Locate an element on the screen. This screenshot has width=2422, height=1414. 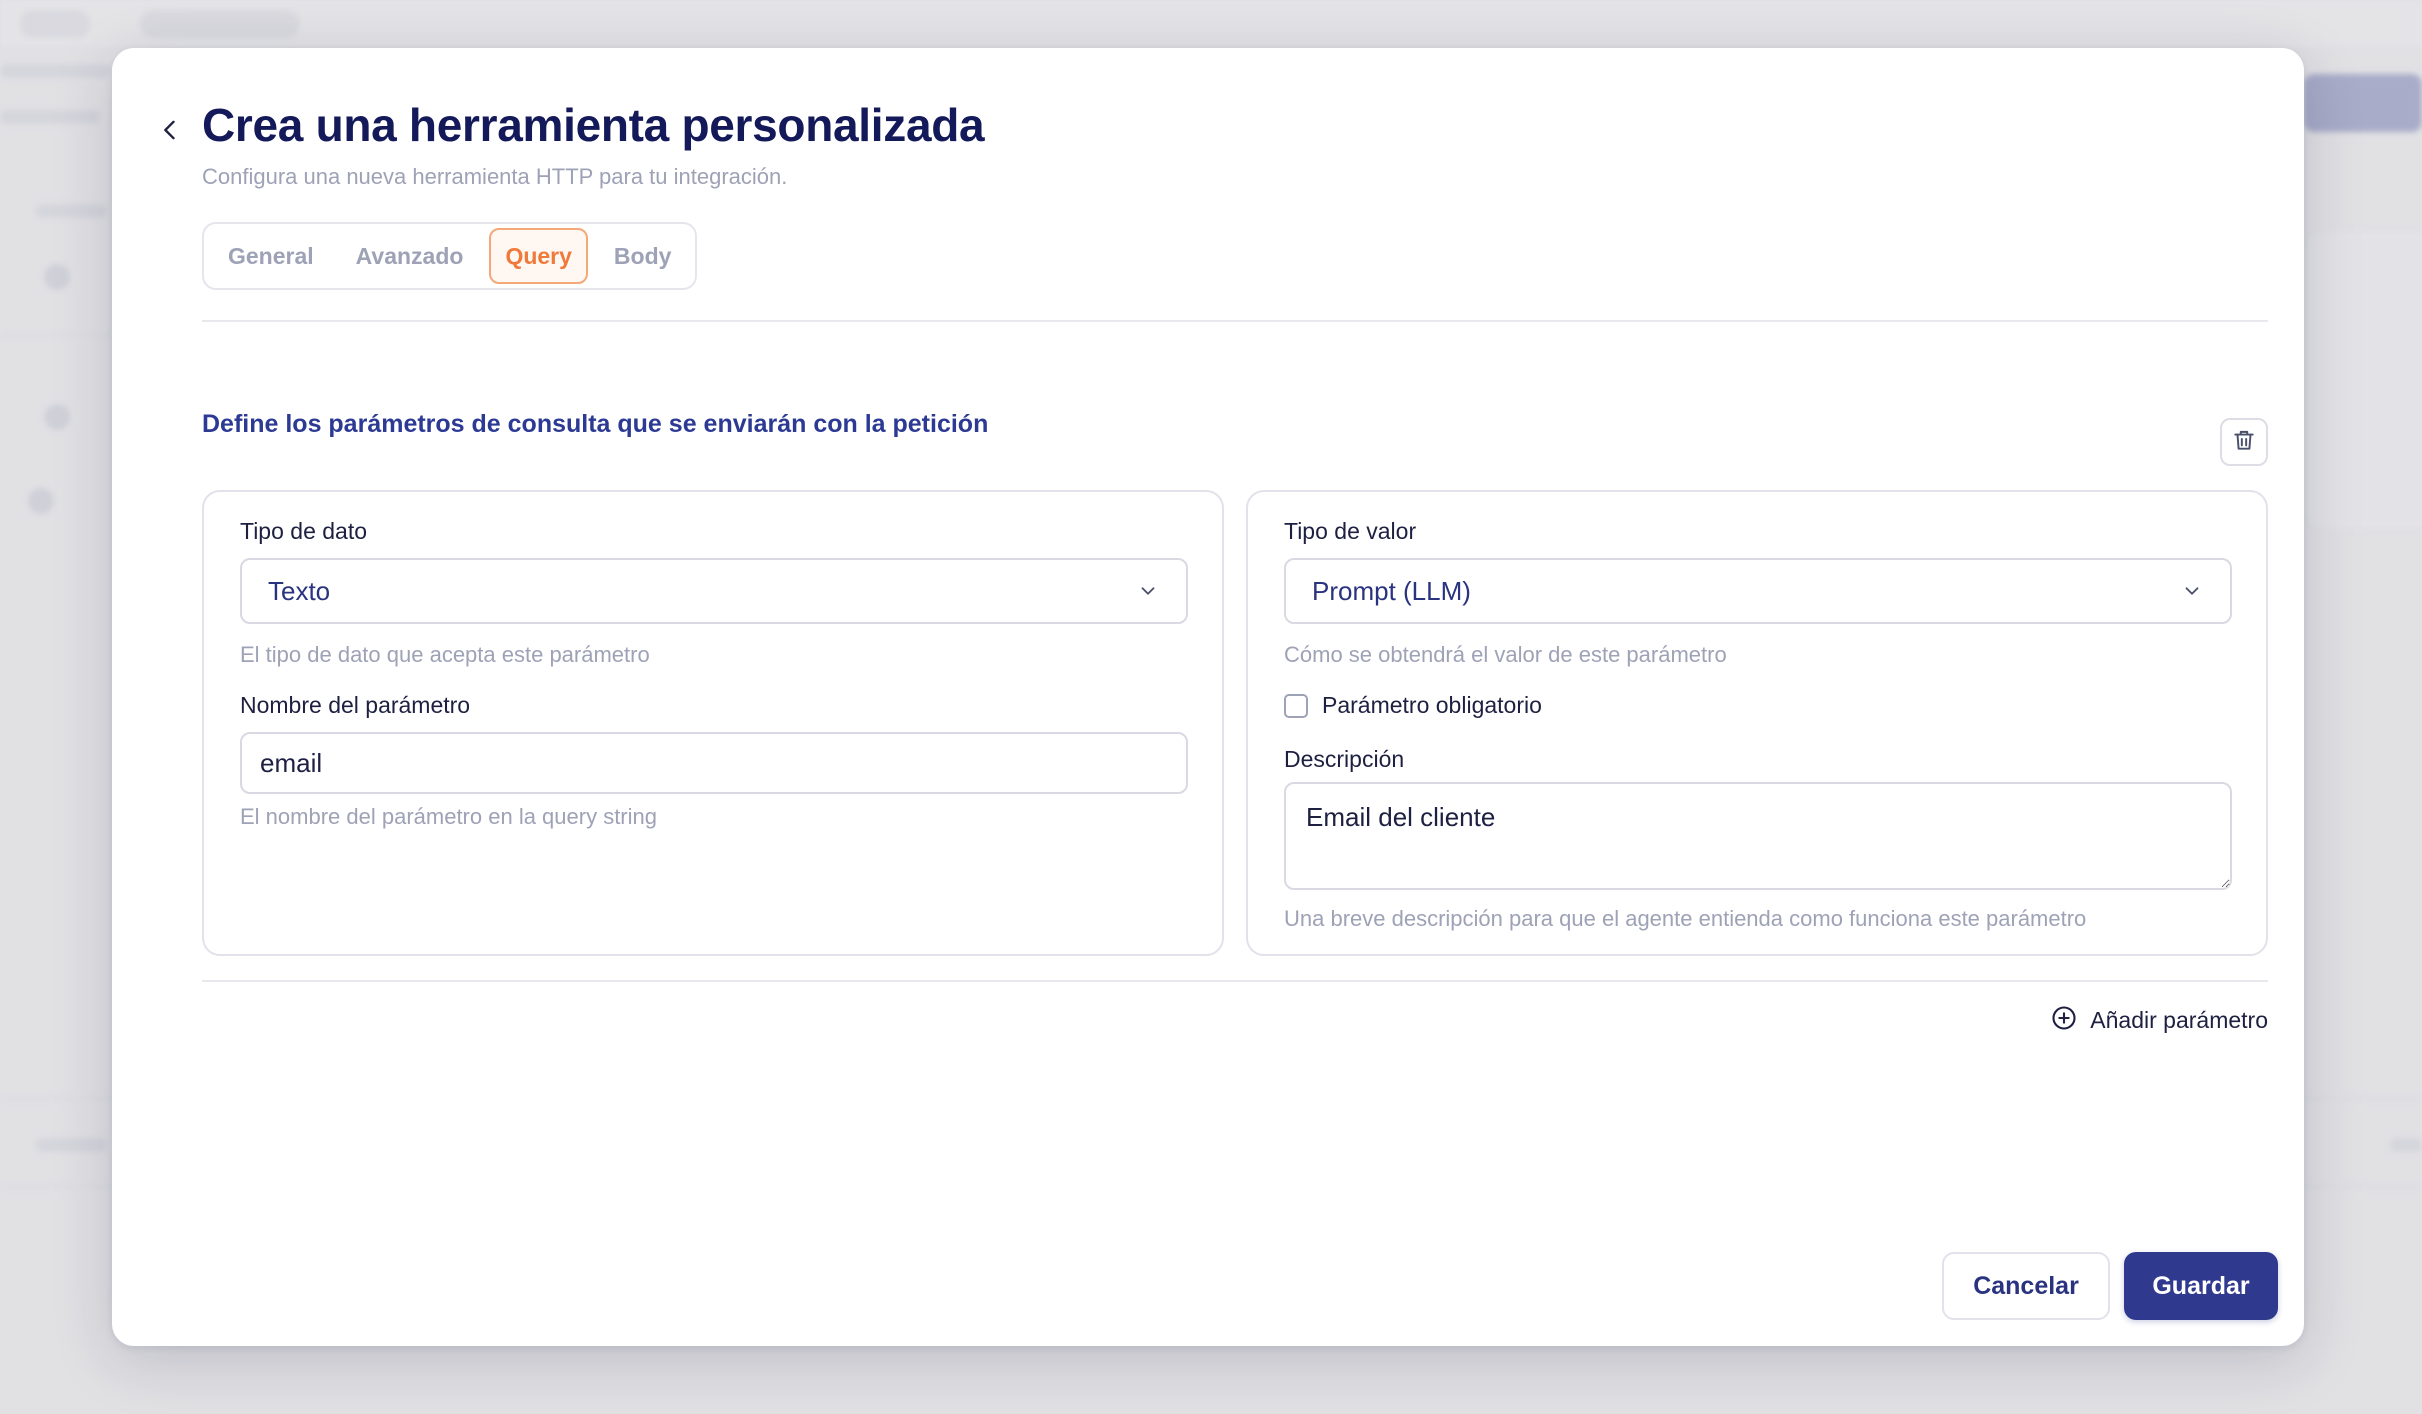
data-type-value: Texto is located at coordinates (299, 590).